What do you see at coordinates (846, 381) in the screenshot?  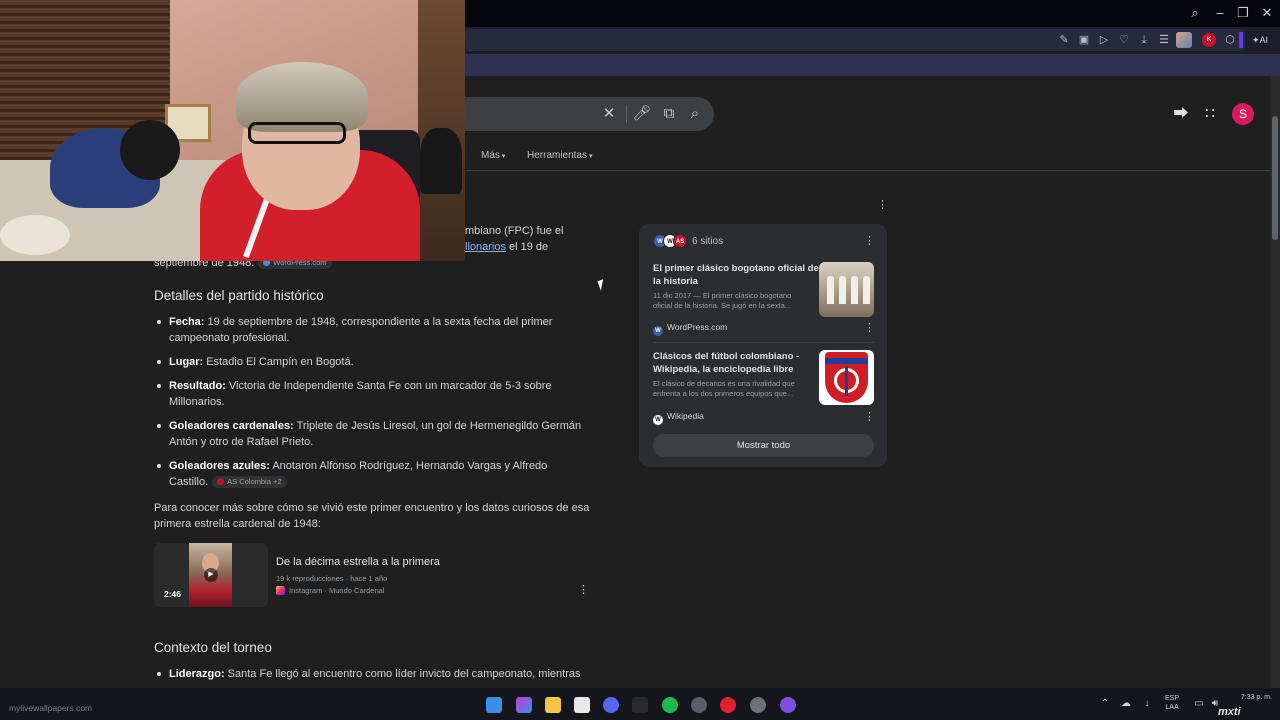 I see `crest-bar` at bounding box center [846, 381].